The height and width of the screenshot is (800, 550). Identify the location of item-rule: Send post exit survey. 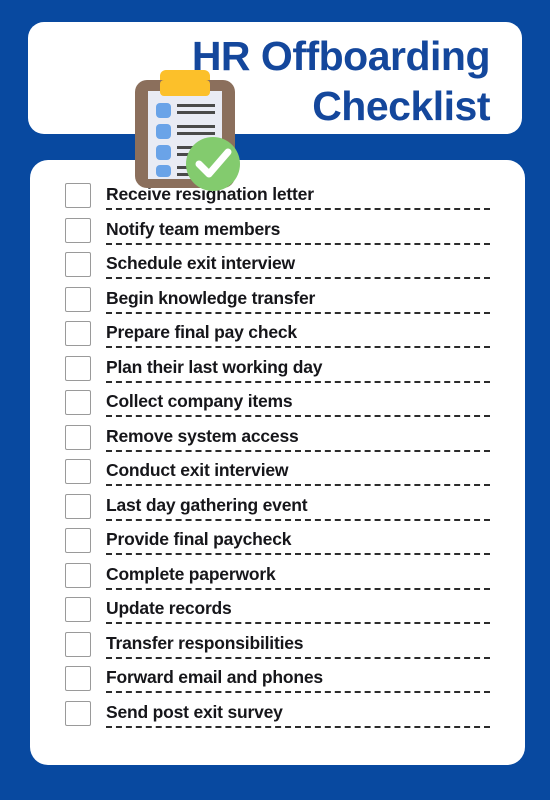
(298, 714).